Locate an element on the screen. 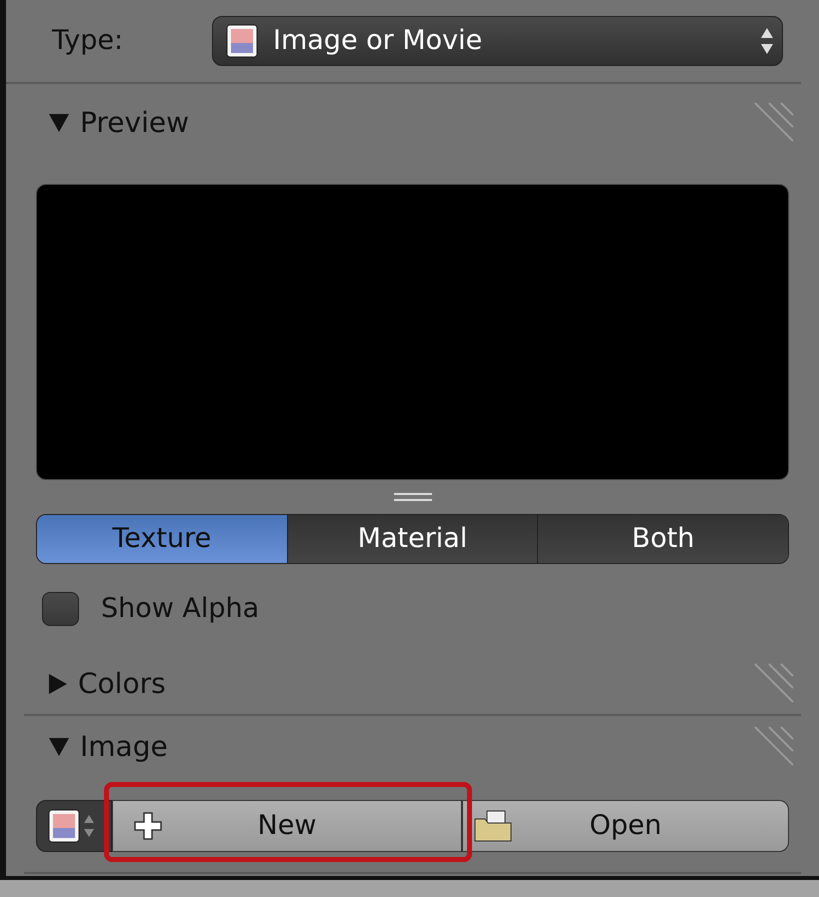  type-label: Type: is located at coordinates (88, 41).